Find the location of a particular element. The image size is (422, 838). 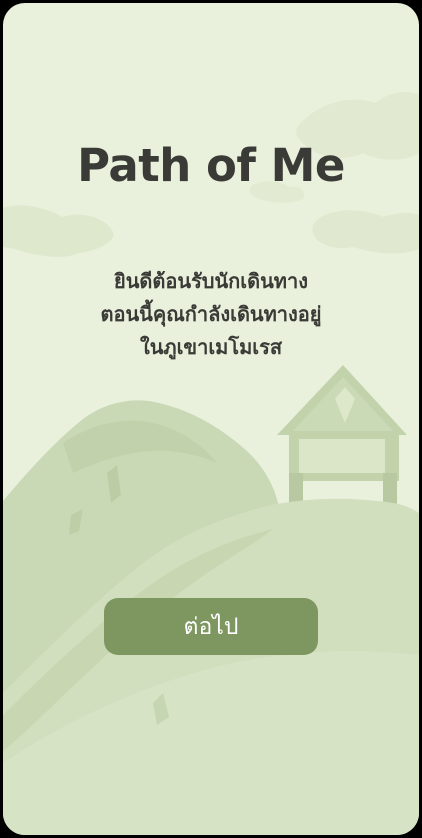

welcome-line-2: ตอนนี้คุณกำลังเดินทางอยู่ is located at coordinates (211, 314).